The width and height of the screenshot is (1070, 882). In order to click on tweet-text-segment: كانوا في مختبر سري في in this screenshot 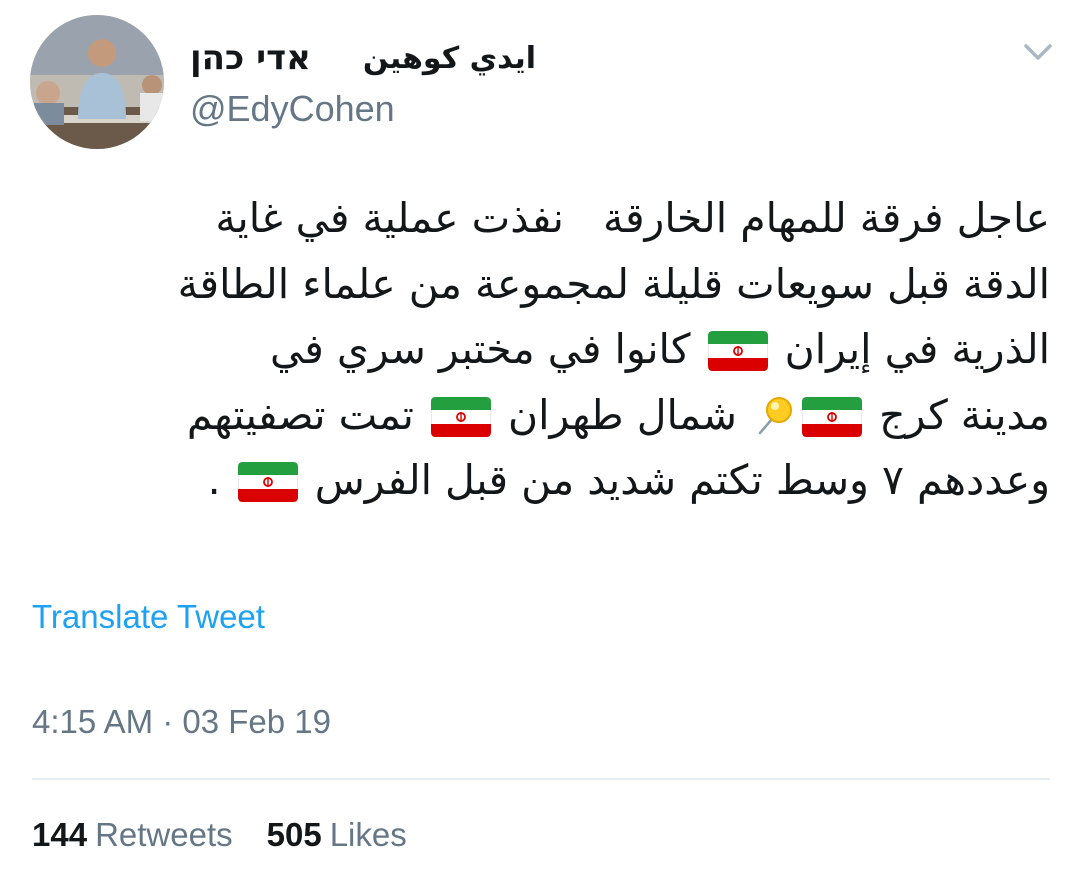, I will do `click(487, 349)`.